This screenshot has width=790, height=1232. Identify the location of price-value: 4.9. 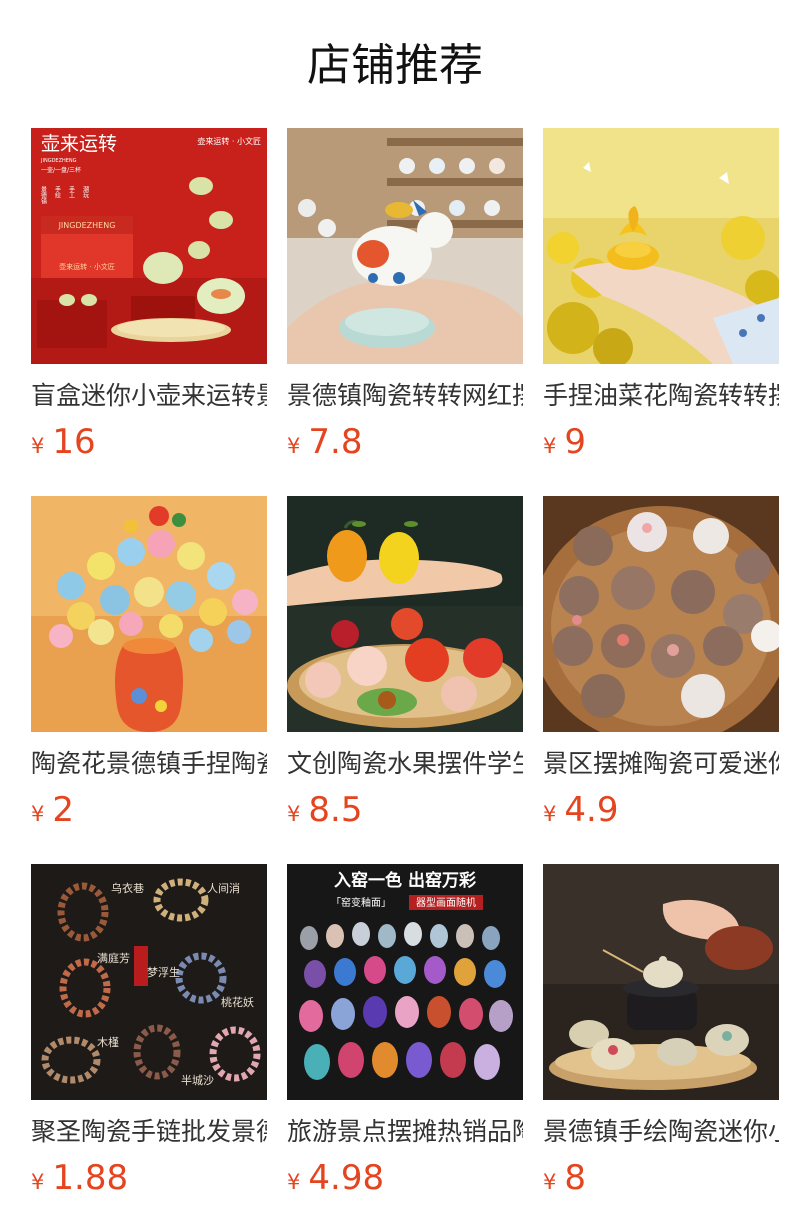
(591, 810).